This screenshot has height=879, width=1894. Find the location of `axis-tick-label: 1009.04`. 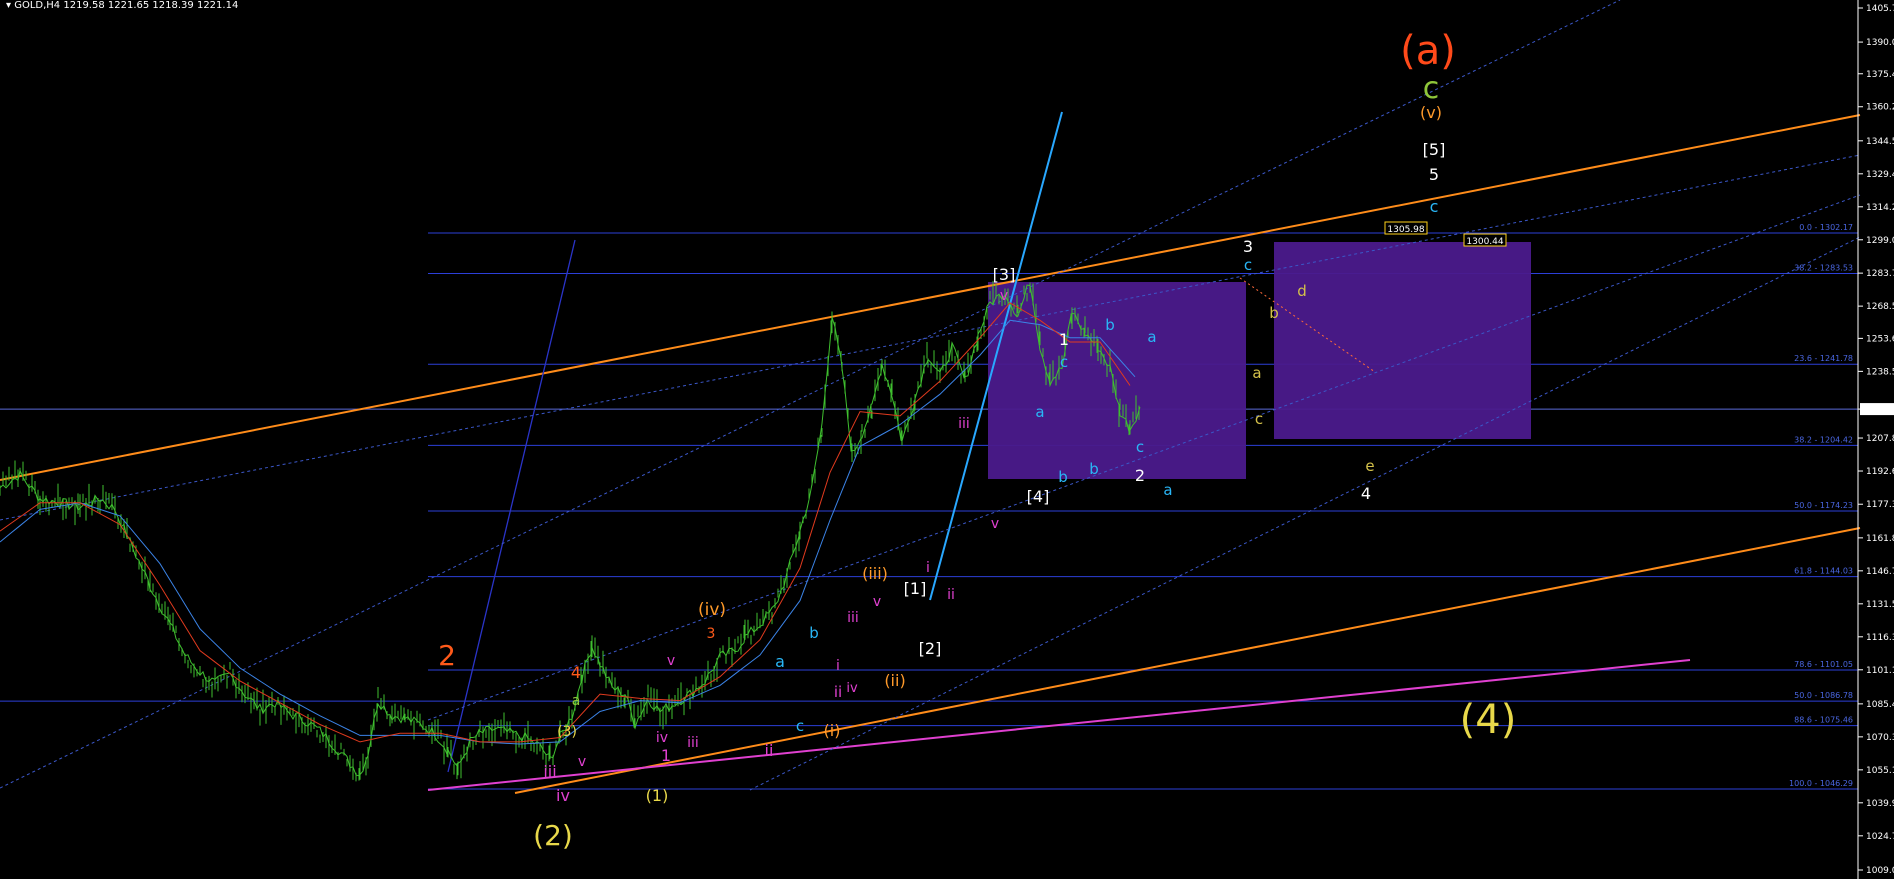

axis-tick-label: 1009.04 is located at coordinates (1880, 871).